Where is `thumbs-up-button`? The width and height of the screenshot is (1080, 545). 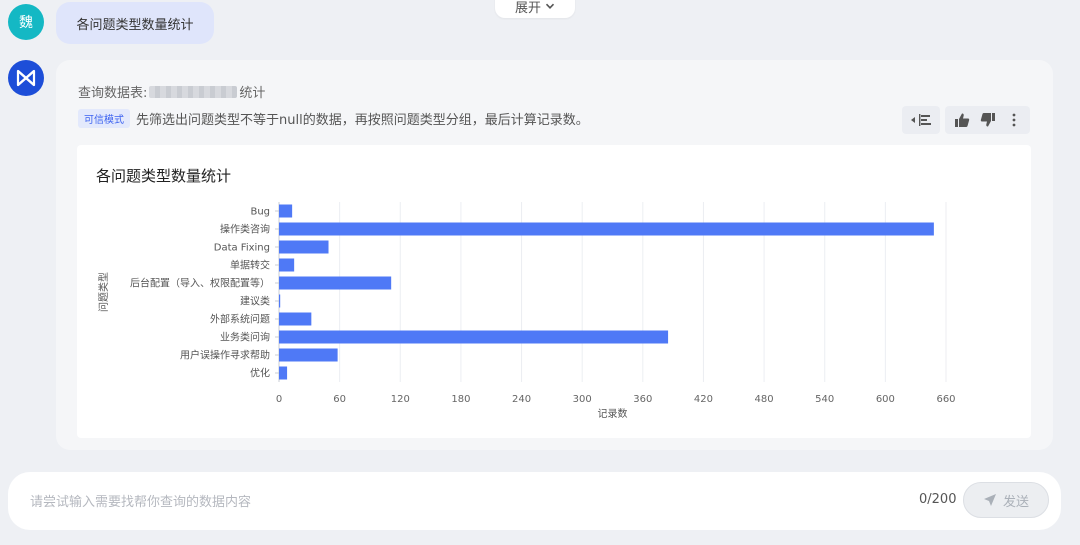
thumbs-up-button is located at coordinates (962, 120).